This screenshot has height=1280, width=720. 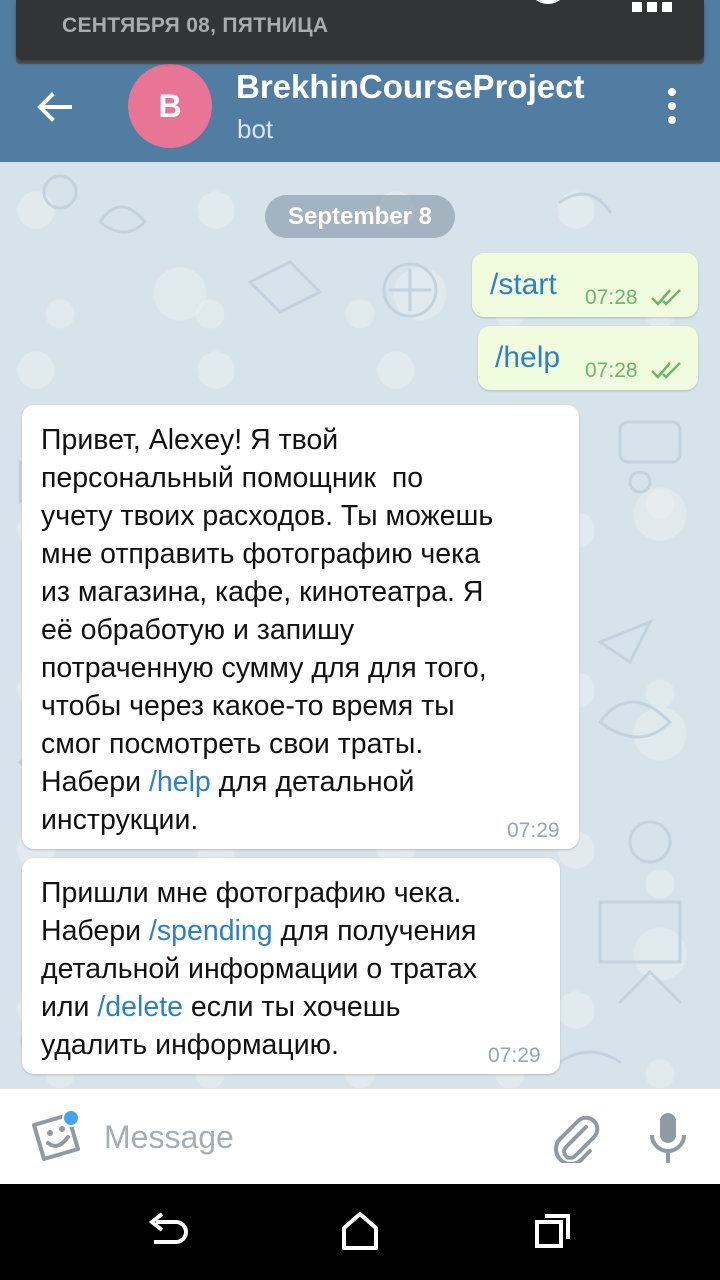 What do you see at coordinates (314, 1137) in the screenshot?
I see `message-input` at bounding box center [314, 1137].